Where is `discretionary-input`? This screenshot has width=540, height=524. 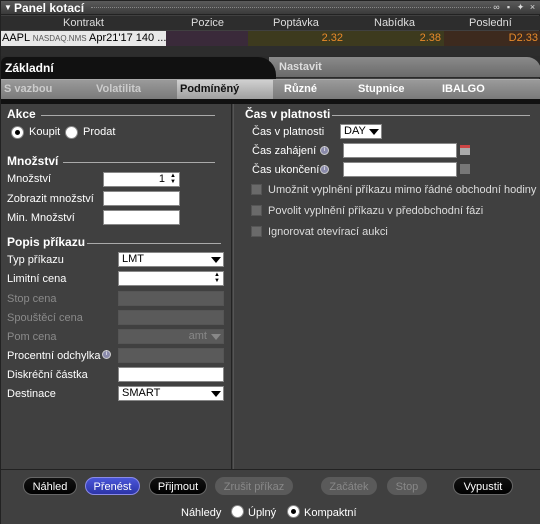 discretionary-input is located at coordinates (171, 374).